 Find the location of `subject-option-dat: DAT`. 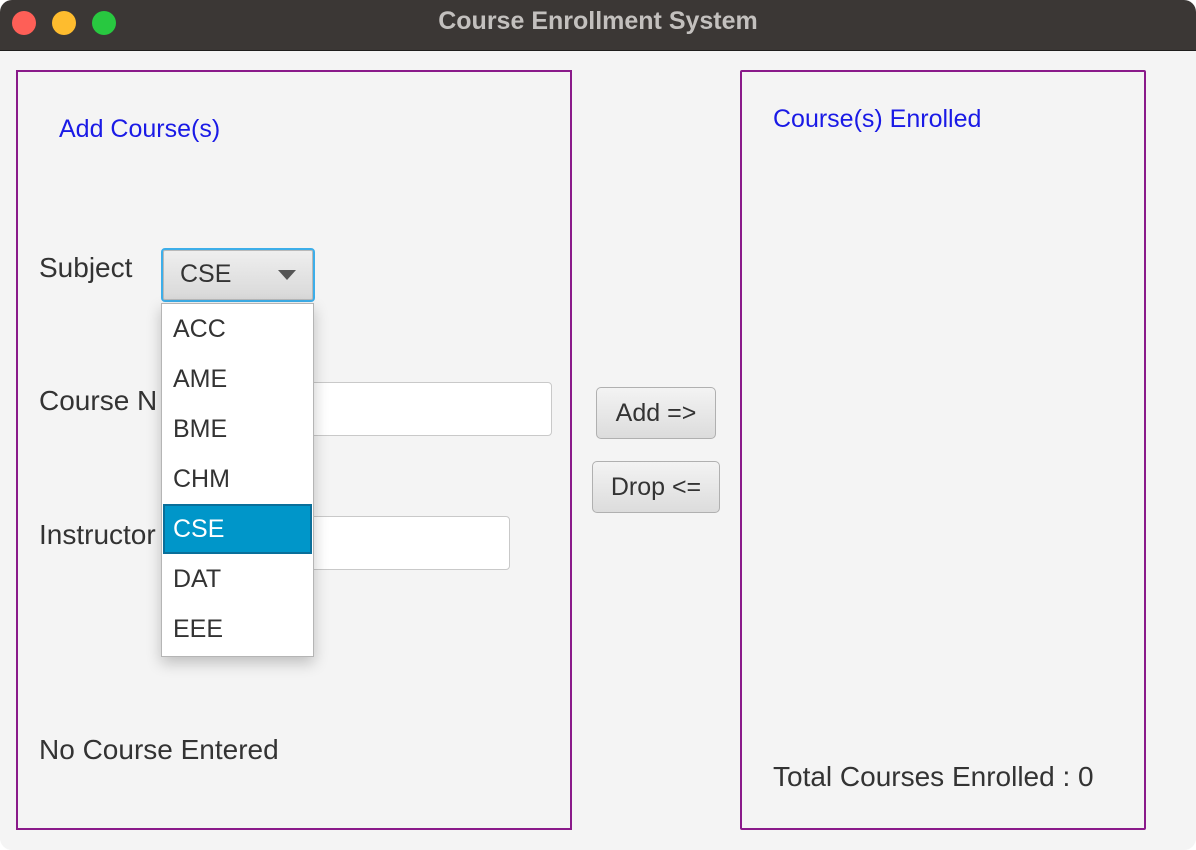

subject-option-dat: DAT is located at coordinates (237, 579).